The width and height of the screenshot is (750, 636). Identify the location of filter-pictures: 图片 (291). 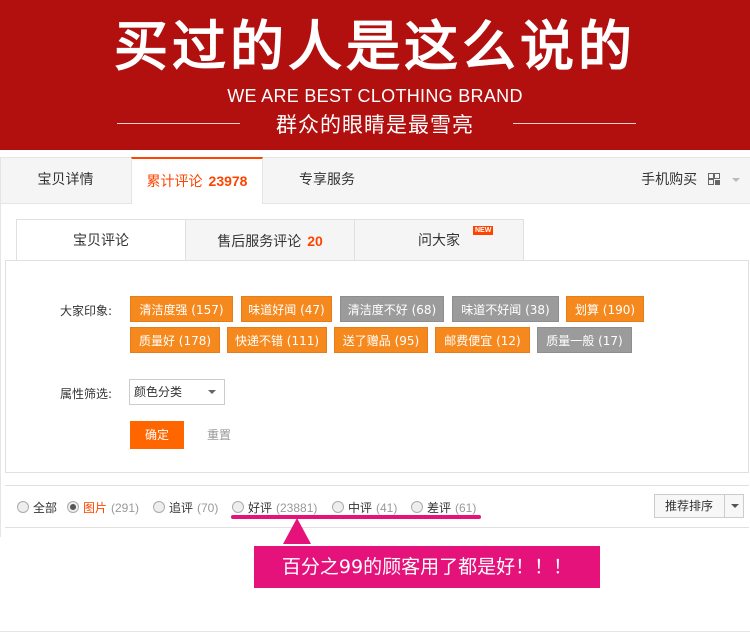
(103, 507).